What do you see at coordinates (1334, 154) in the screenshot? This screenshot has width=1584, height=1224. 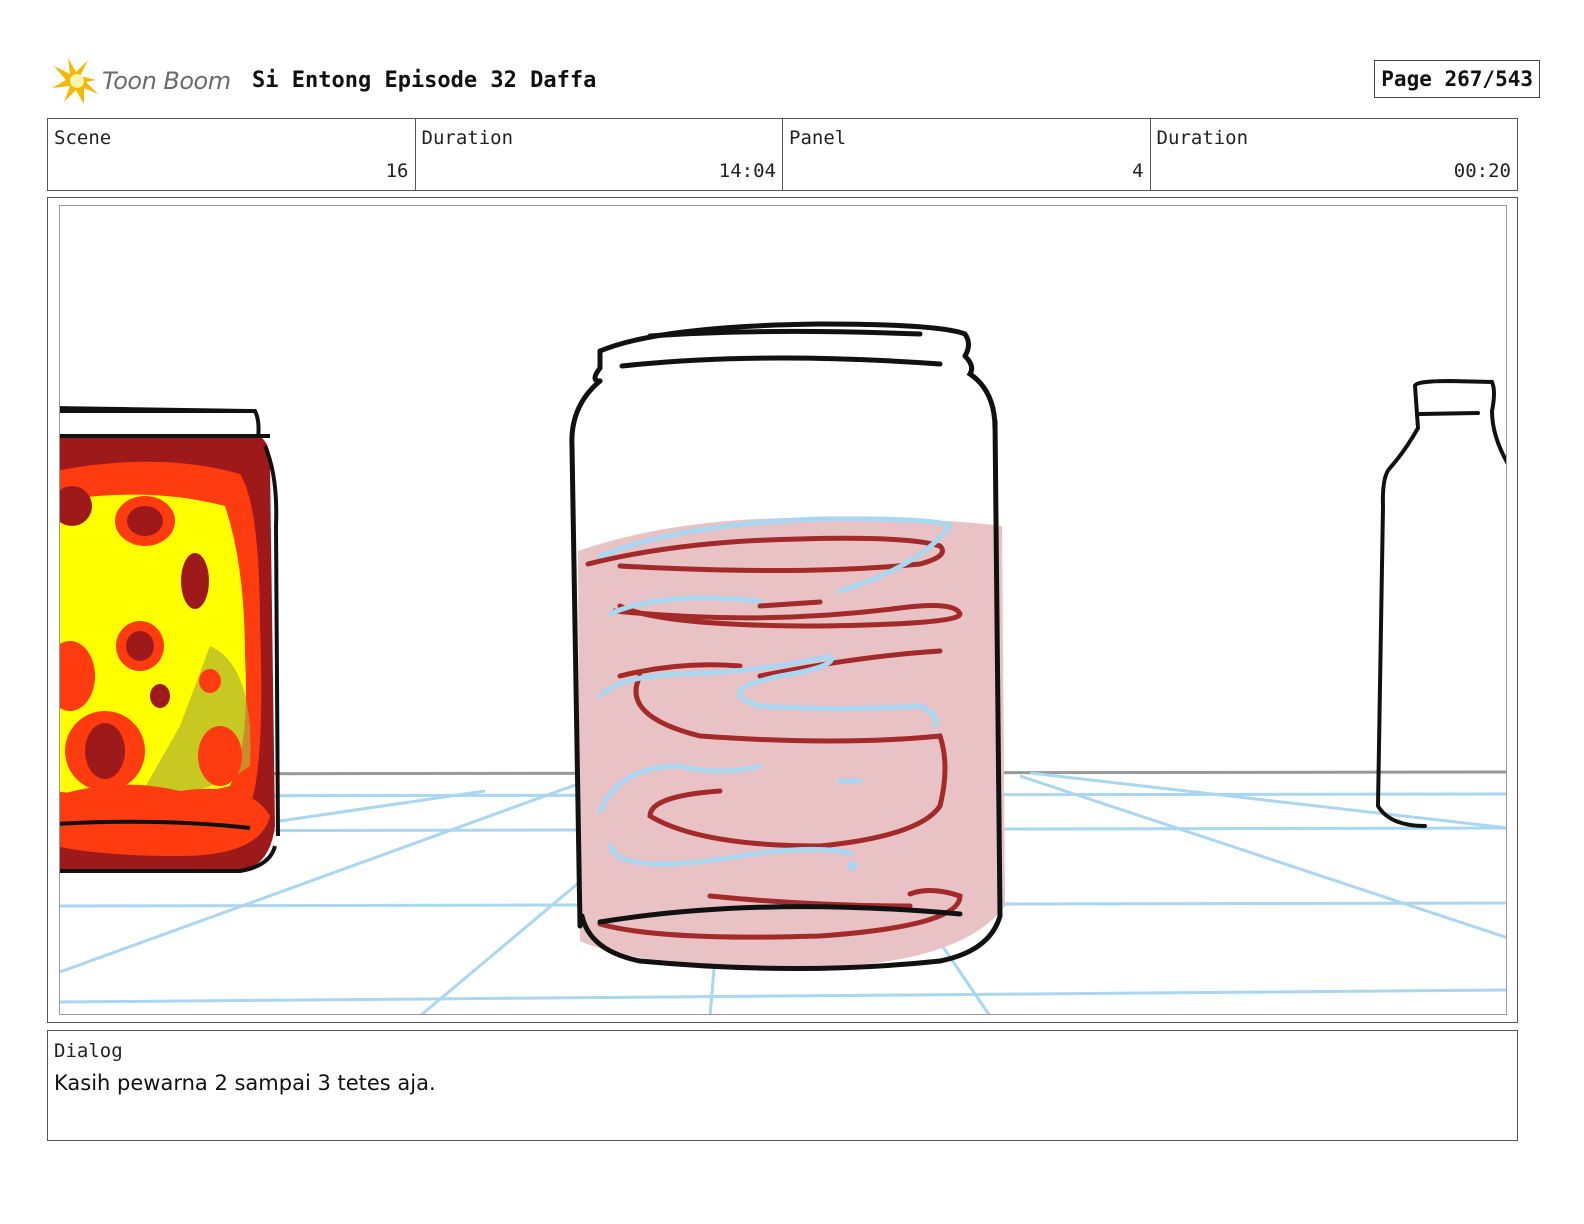 I see `panel-duration-cell: Duration 00:20` at bounding box center [1334, 154].